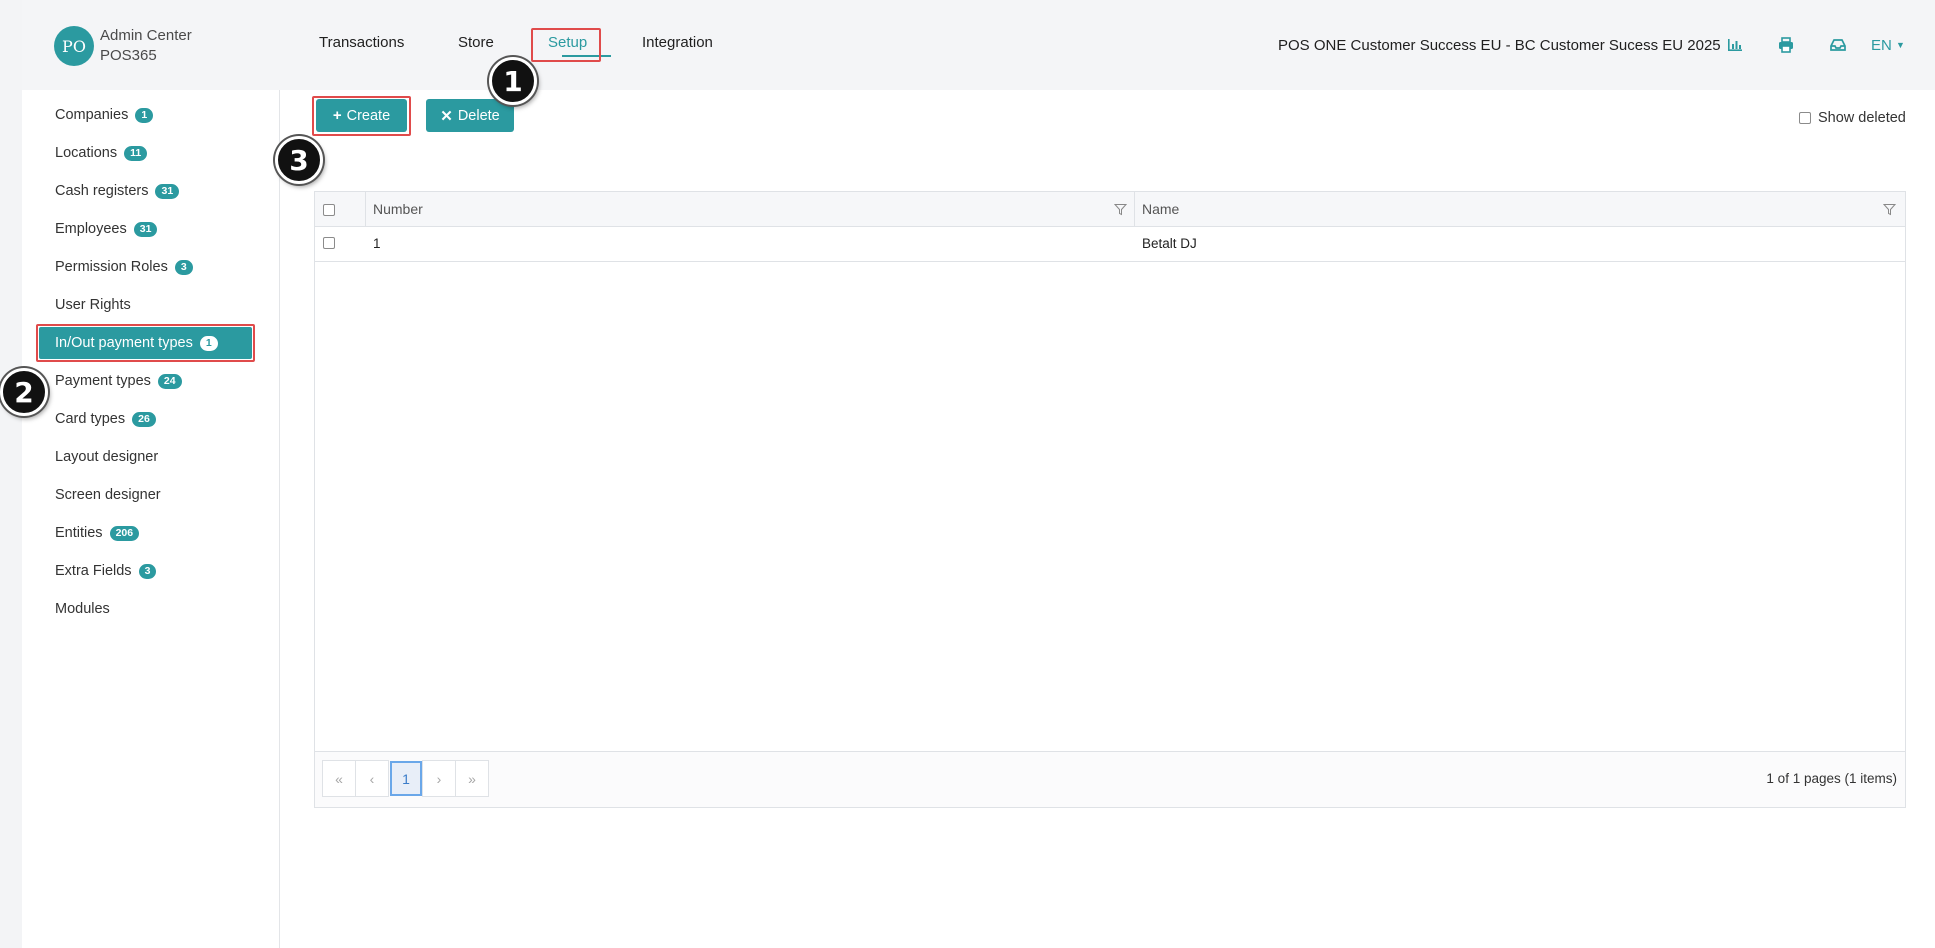 Image resolution: width=1935 pixels, height=948 pixels. I want to click on highlight-box-setup, so click(566, 45).